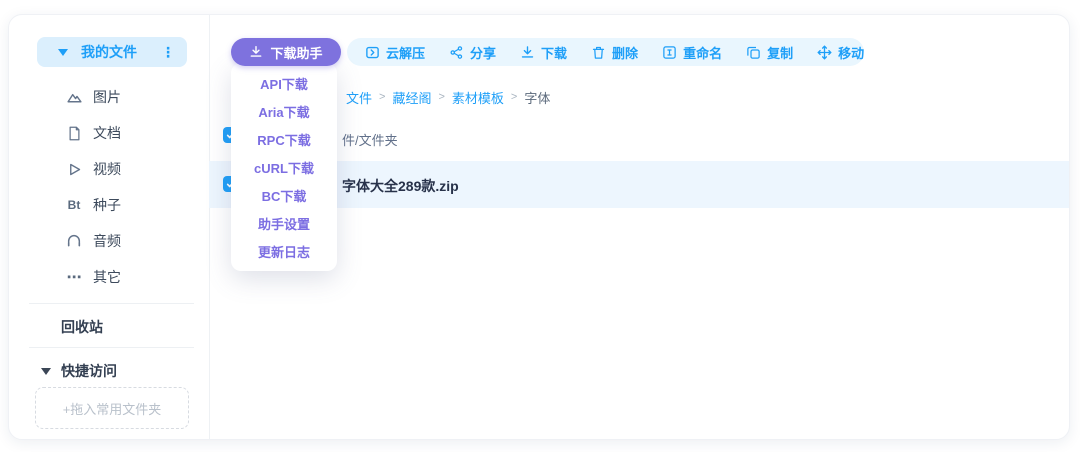 The image size is (1080, 452). I want to click on copy-button: 复制, so click(769, 52).